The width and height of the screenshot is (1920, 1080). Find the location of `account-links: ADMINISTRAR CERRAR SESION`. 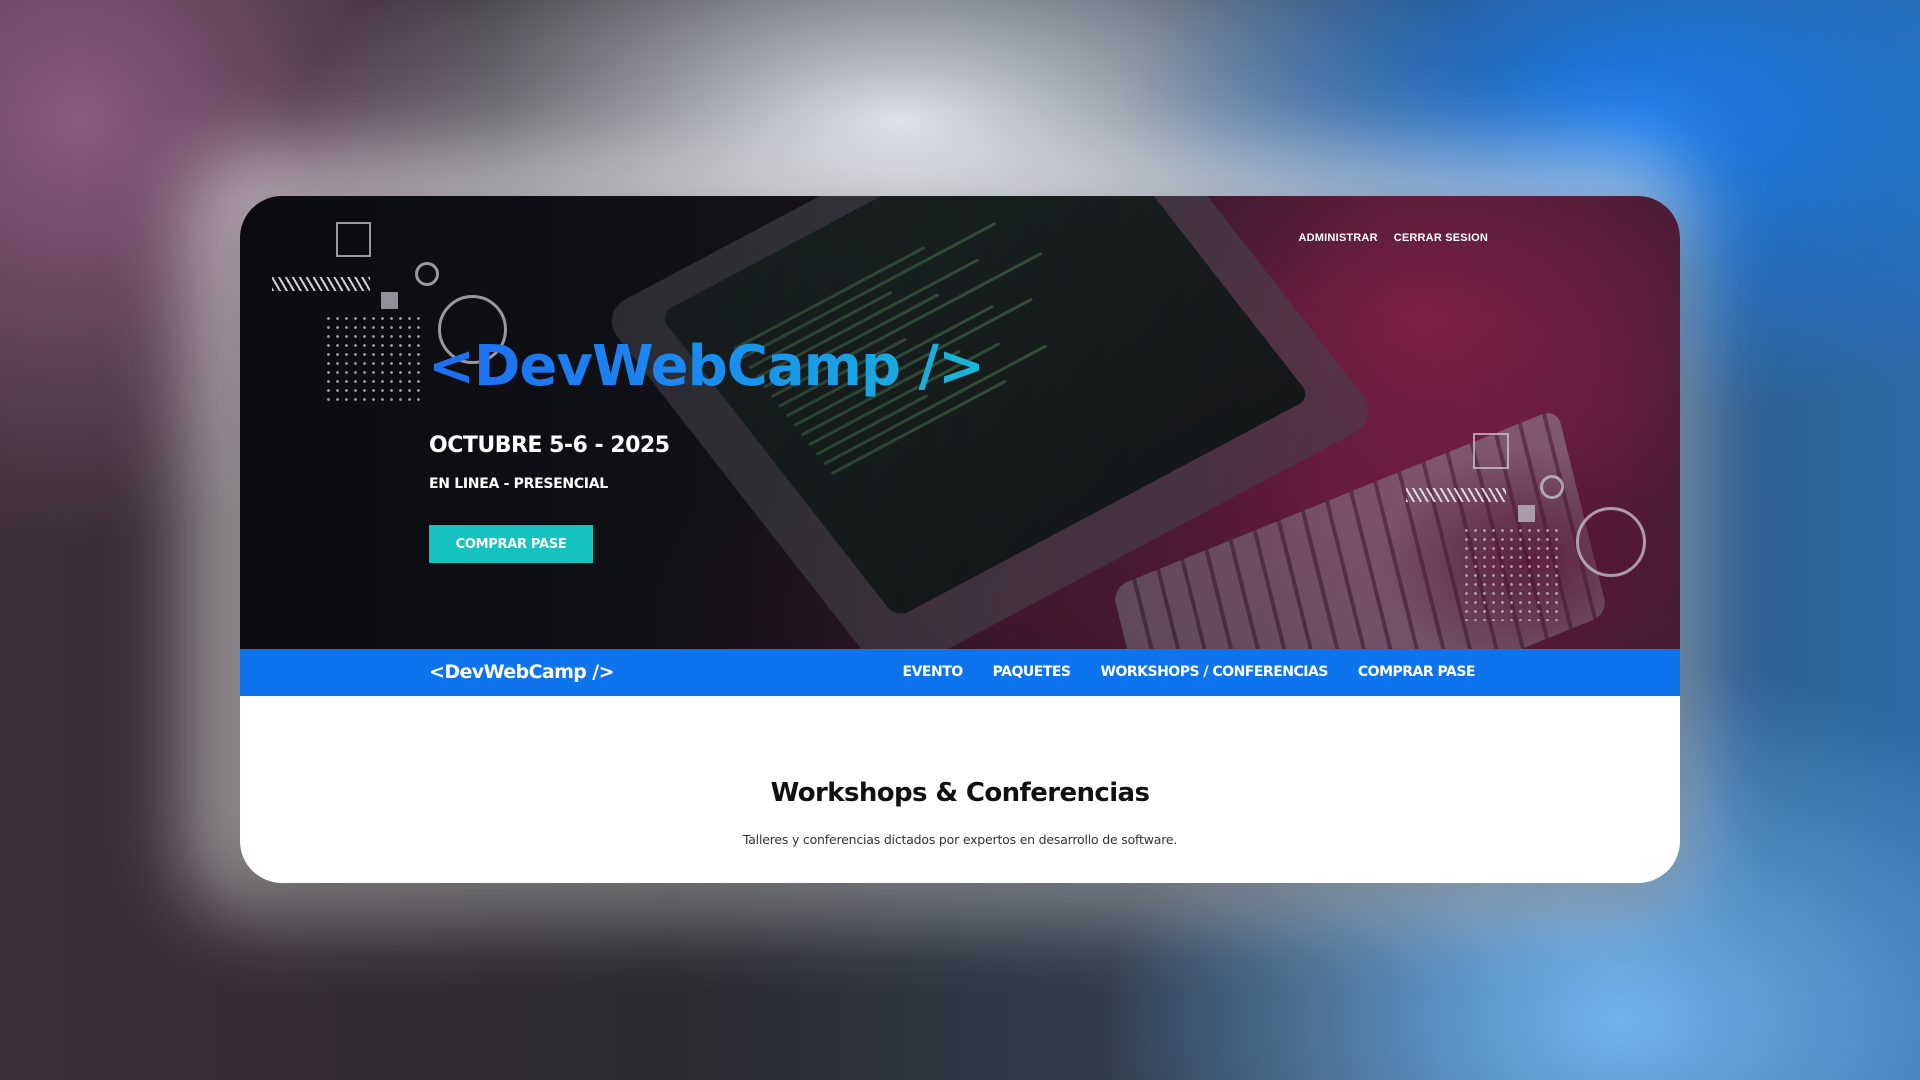

account-links: ADMINISTRAR CERRAR SESION is located at coordinates (1393, 238).